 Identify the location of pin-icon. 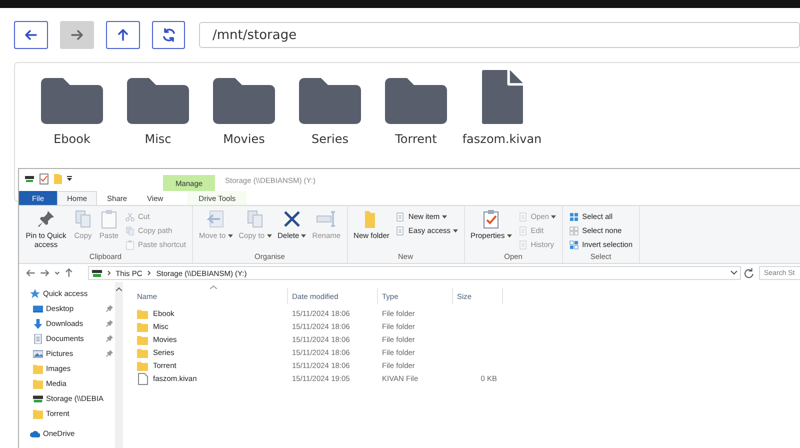
(46, 219).